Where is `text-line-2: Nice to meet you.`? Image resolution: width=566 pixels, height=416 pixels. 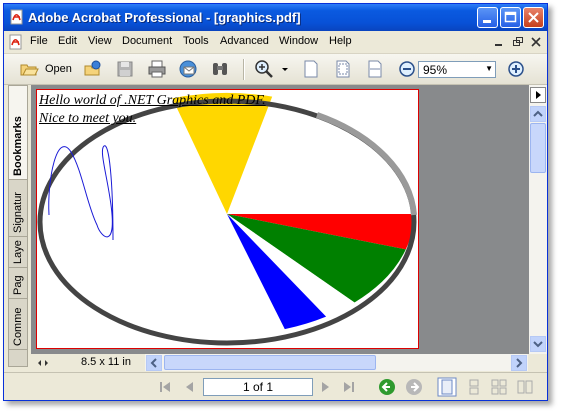 text-line-2: Nice to meet you. is located at coordinates (88, 118).